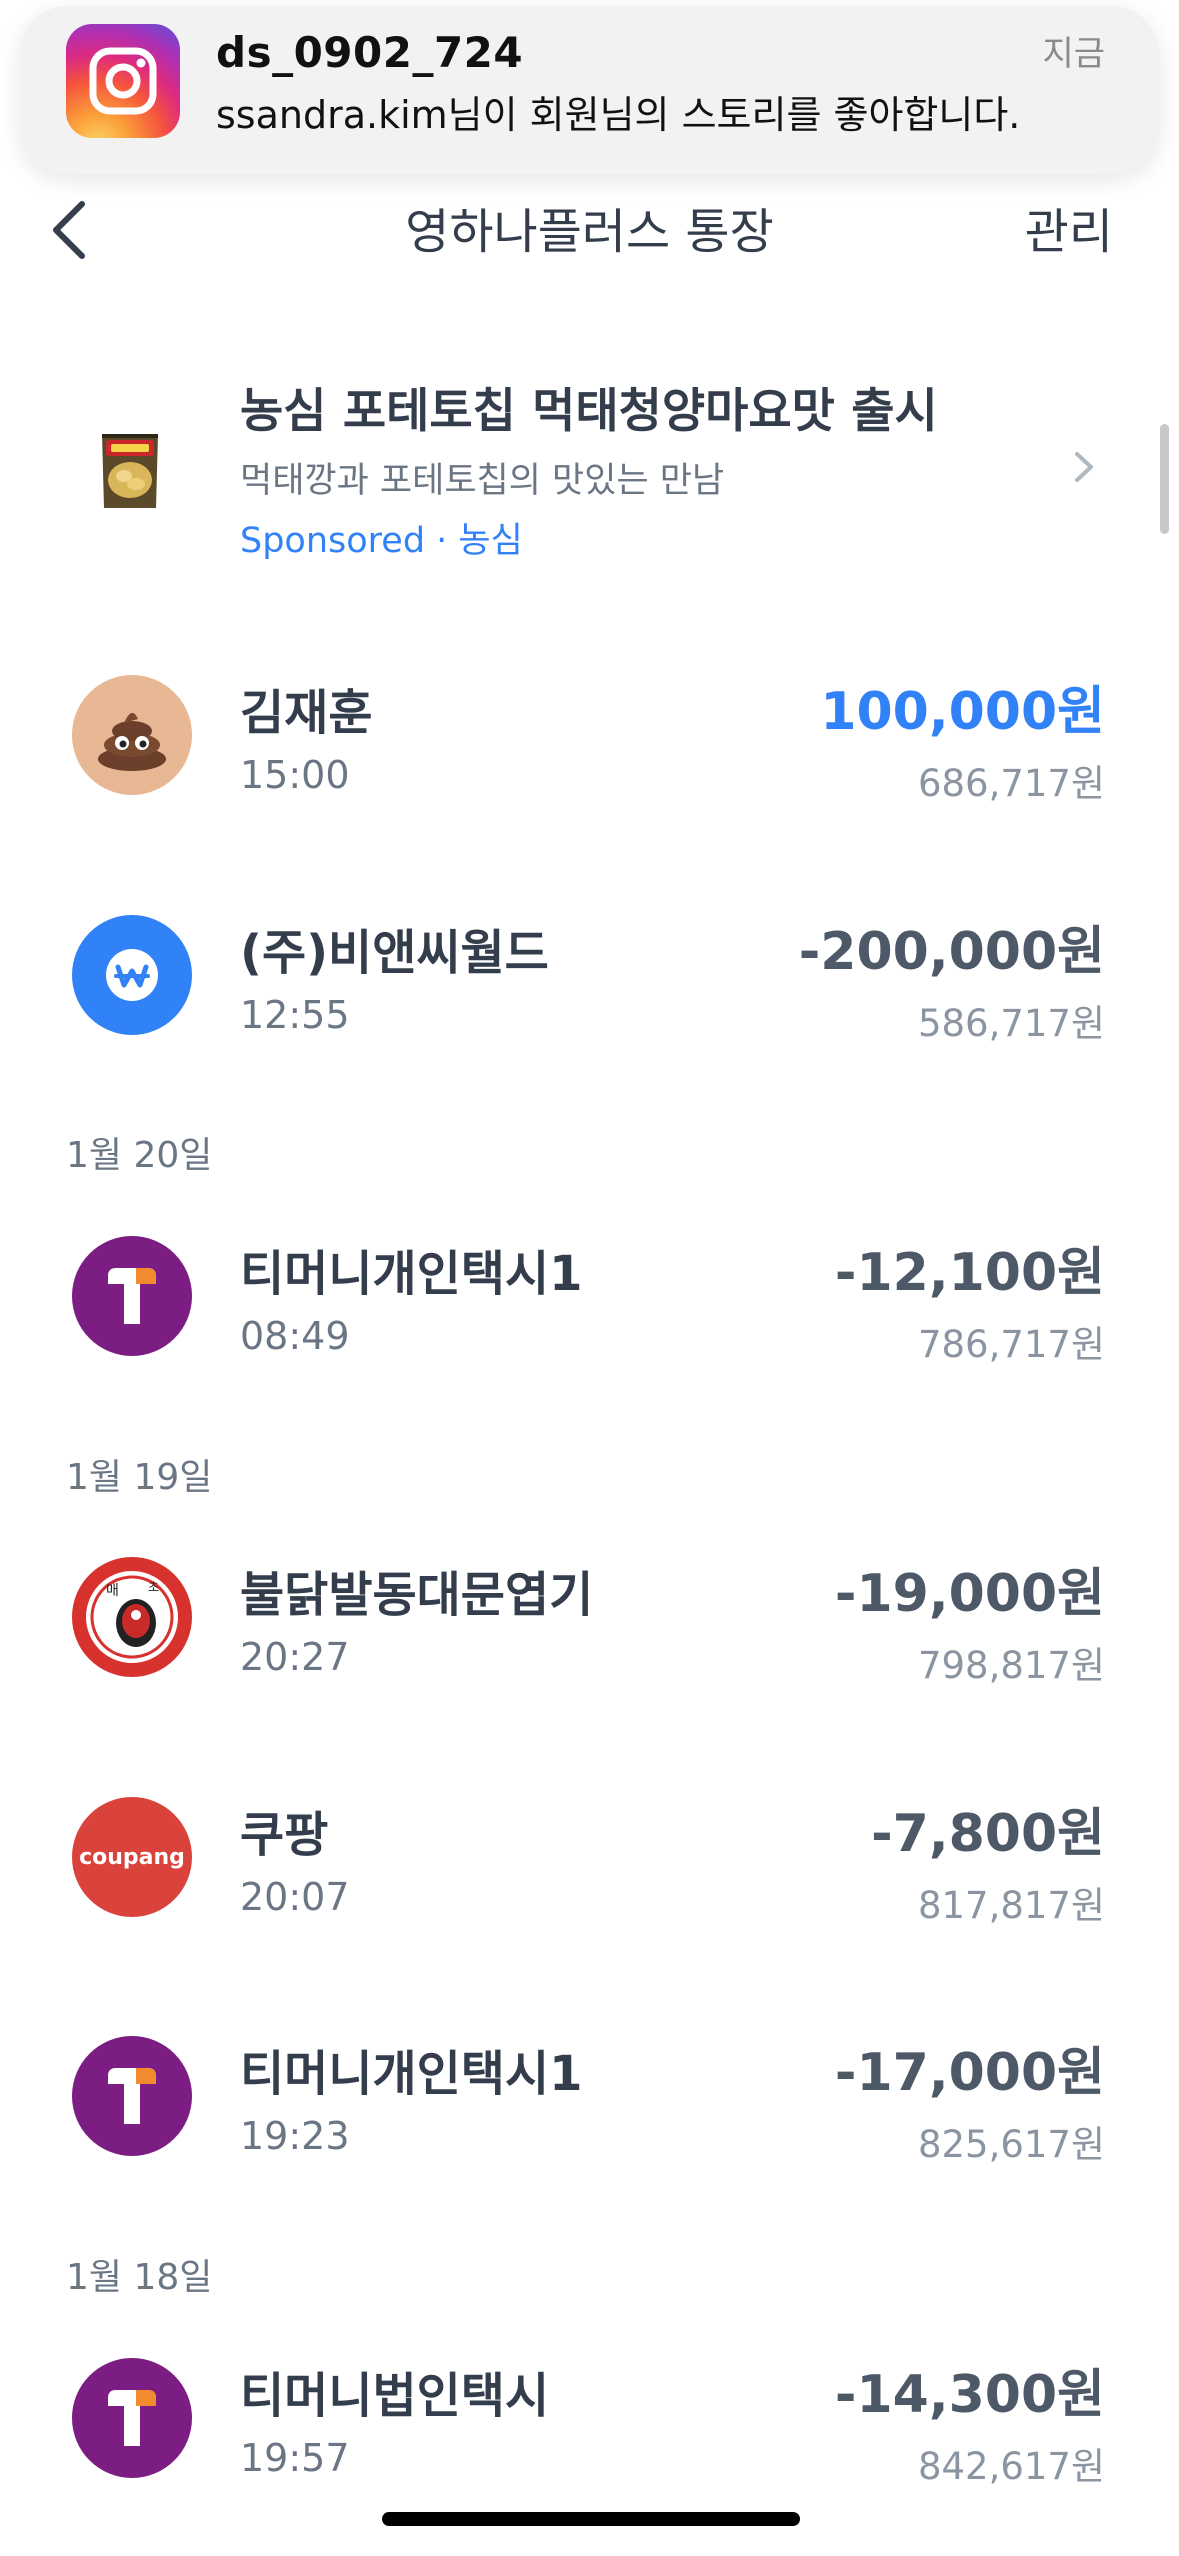 This screenshot has height=2556, width=1179. I want to click on transaction-time: 19:23, so click(295, 2136).